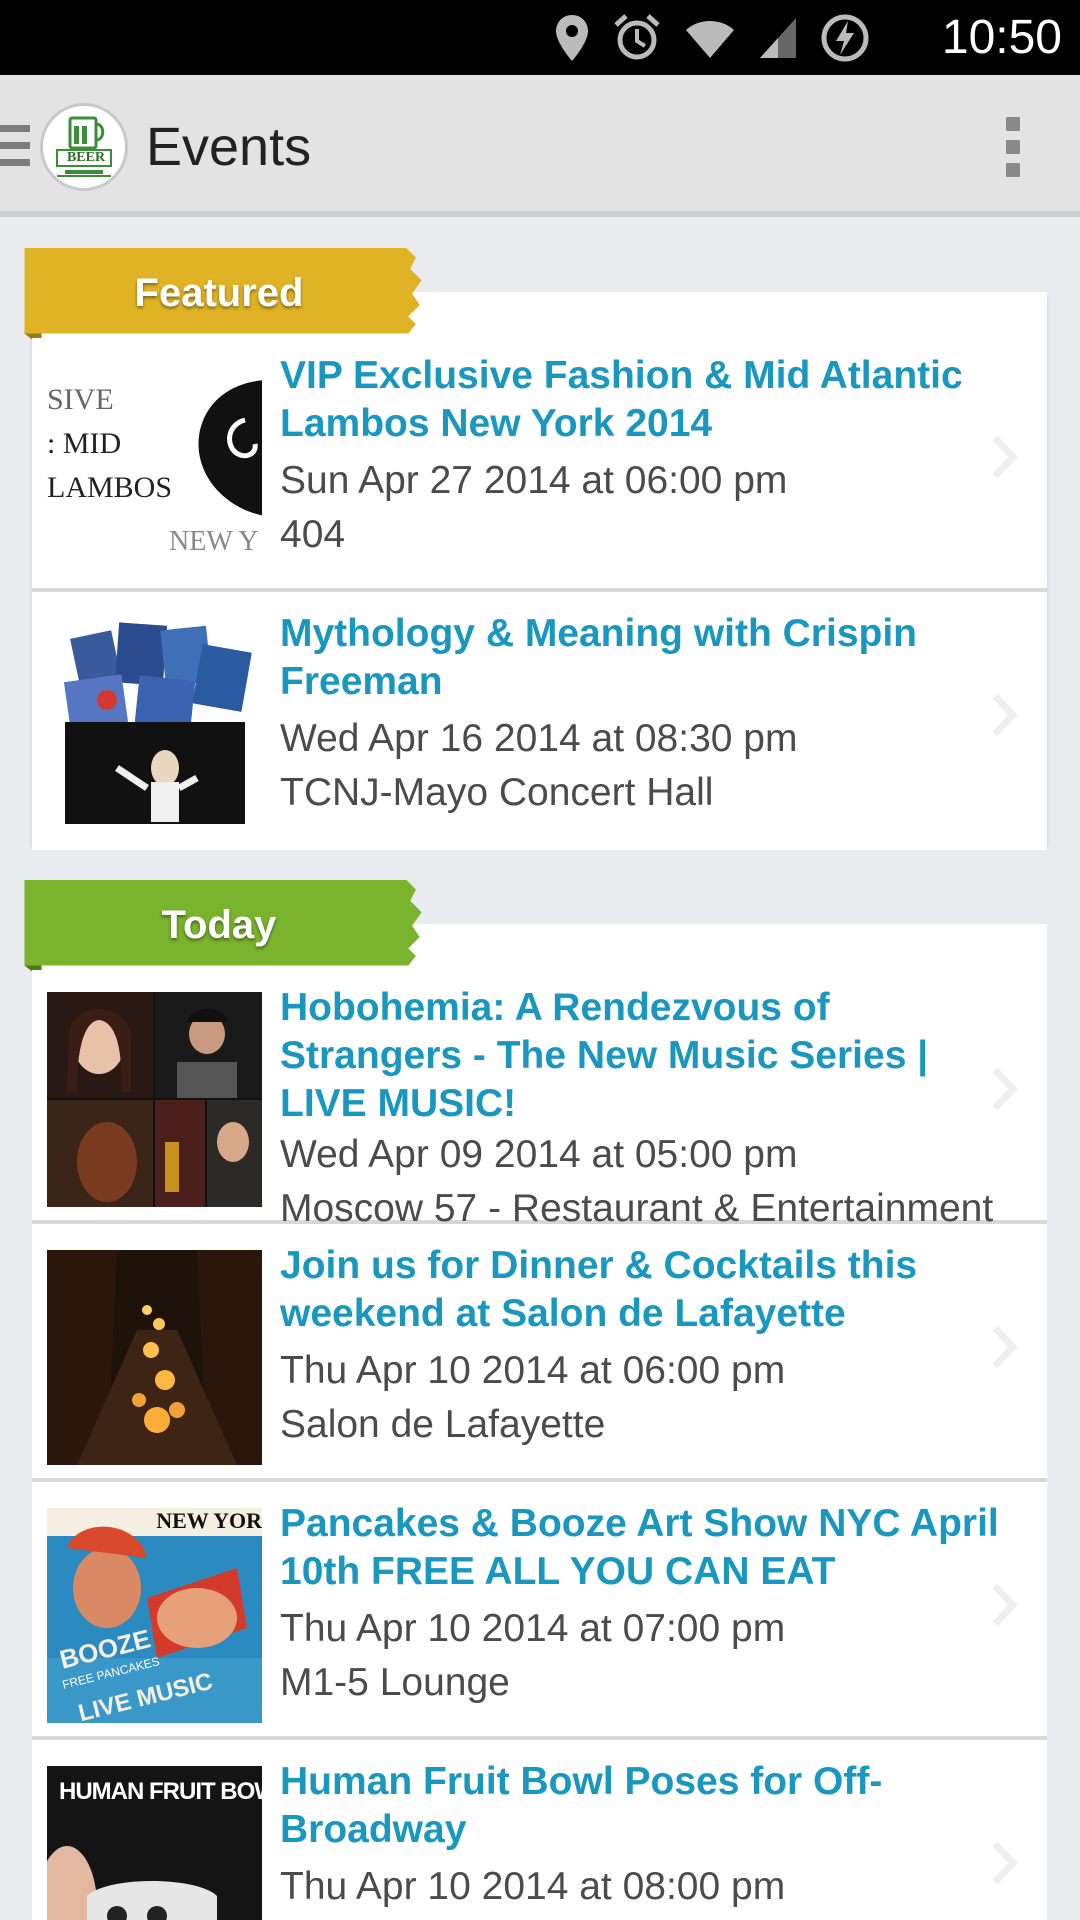  Describe the element at coordinates (209, 1520) in the screenshot. I see `thumb-text: NEW YOR` at that location.